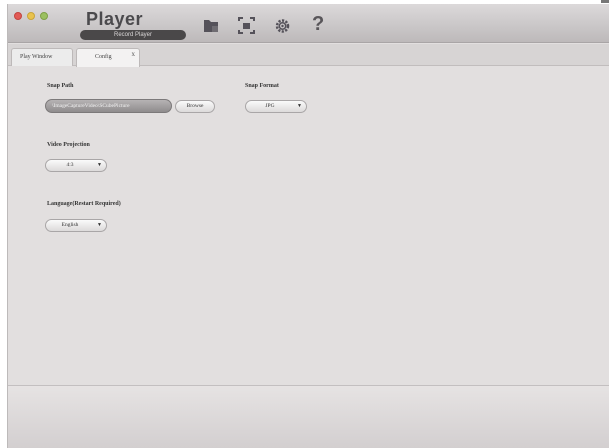 Image resolution: width=609 pixels, height=448 pixels. I want to click on tab-config: Config x, so click(108, 57).